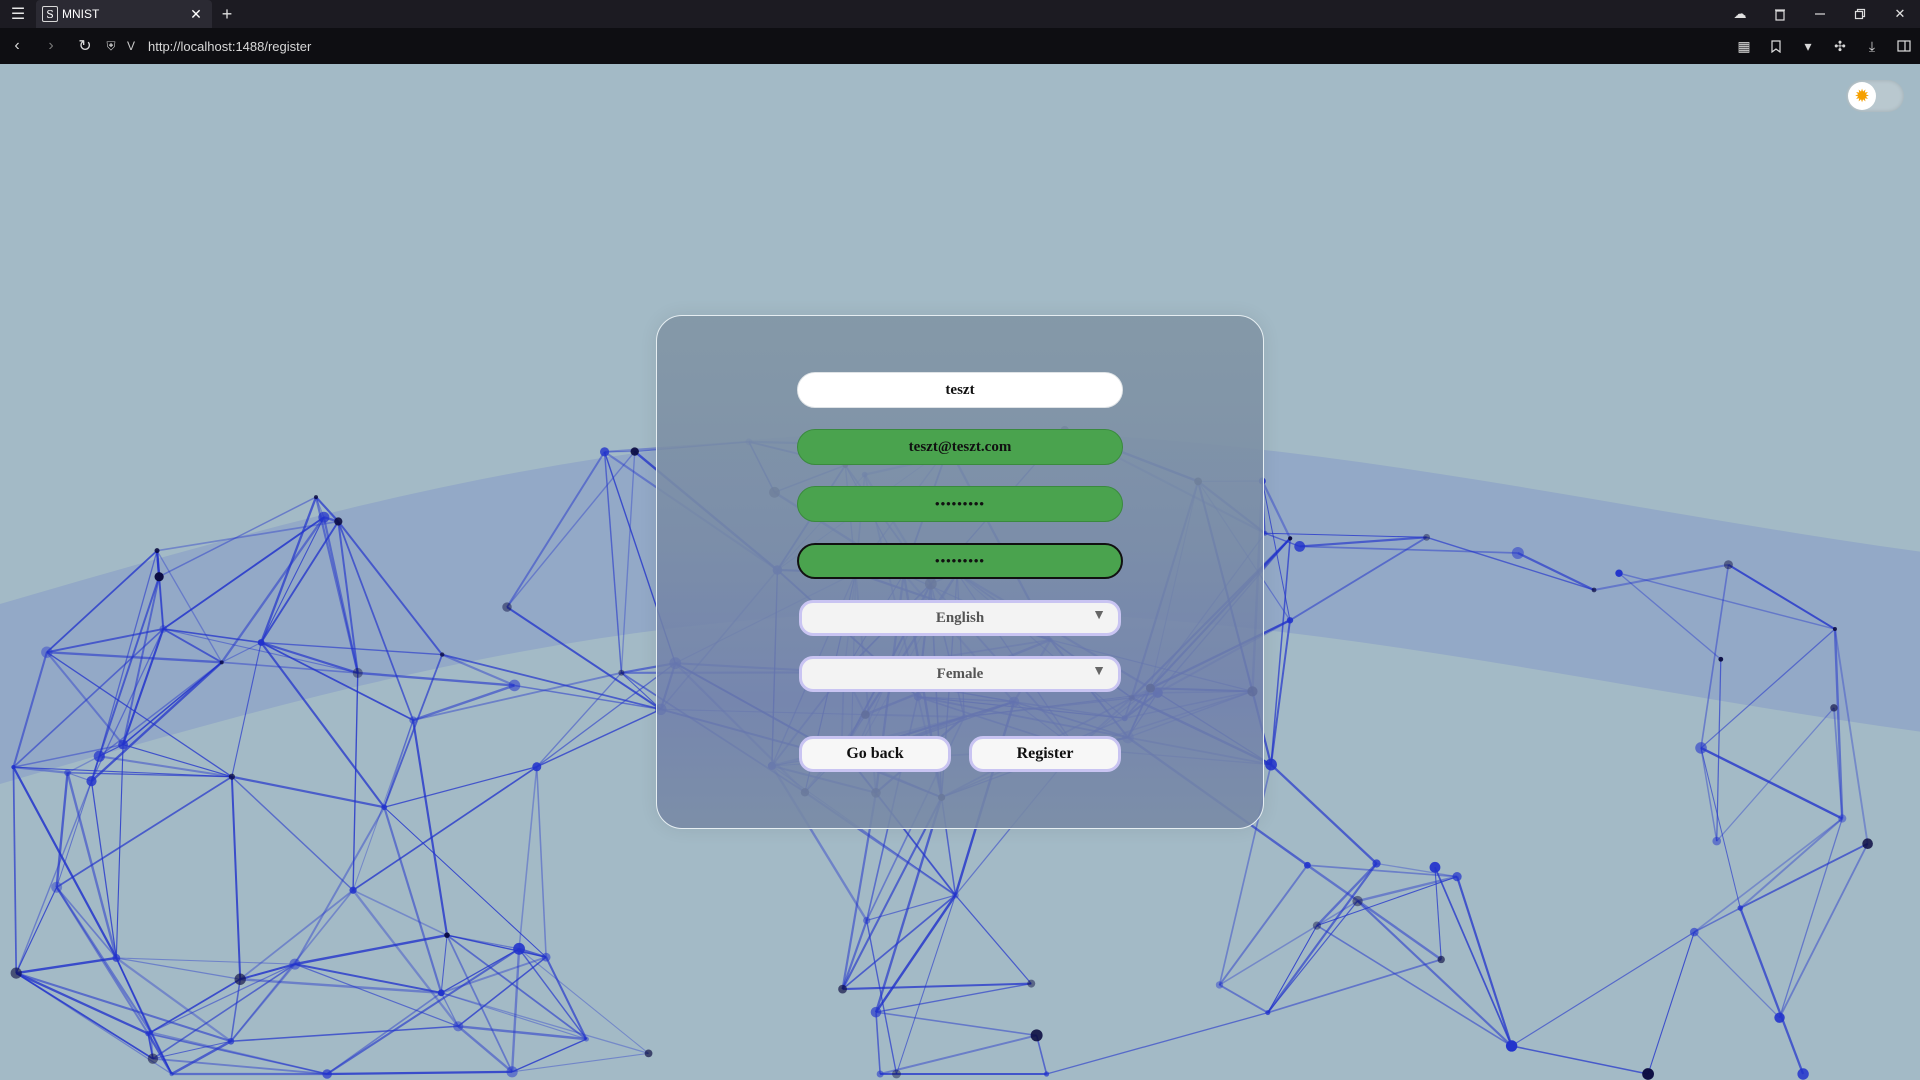  What do you see at coordinates (196, 14) in the screenshot?
I see `close-icon: ✕` at bounding box center [196, 14].